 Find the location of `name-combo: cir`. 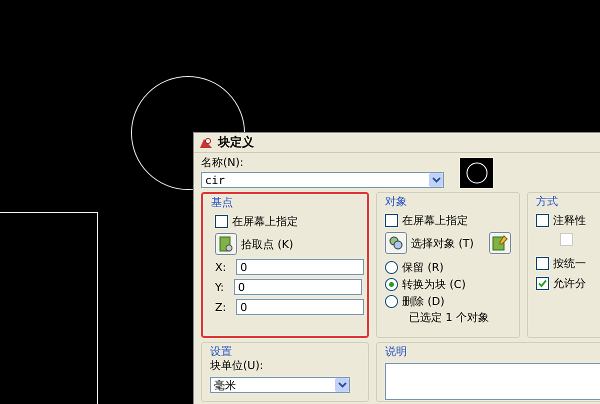

name-combo: cir is located at coordinates (322, 180).